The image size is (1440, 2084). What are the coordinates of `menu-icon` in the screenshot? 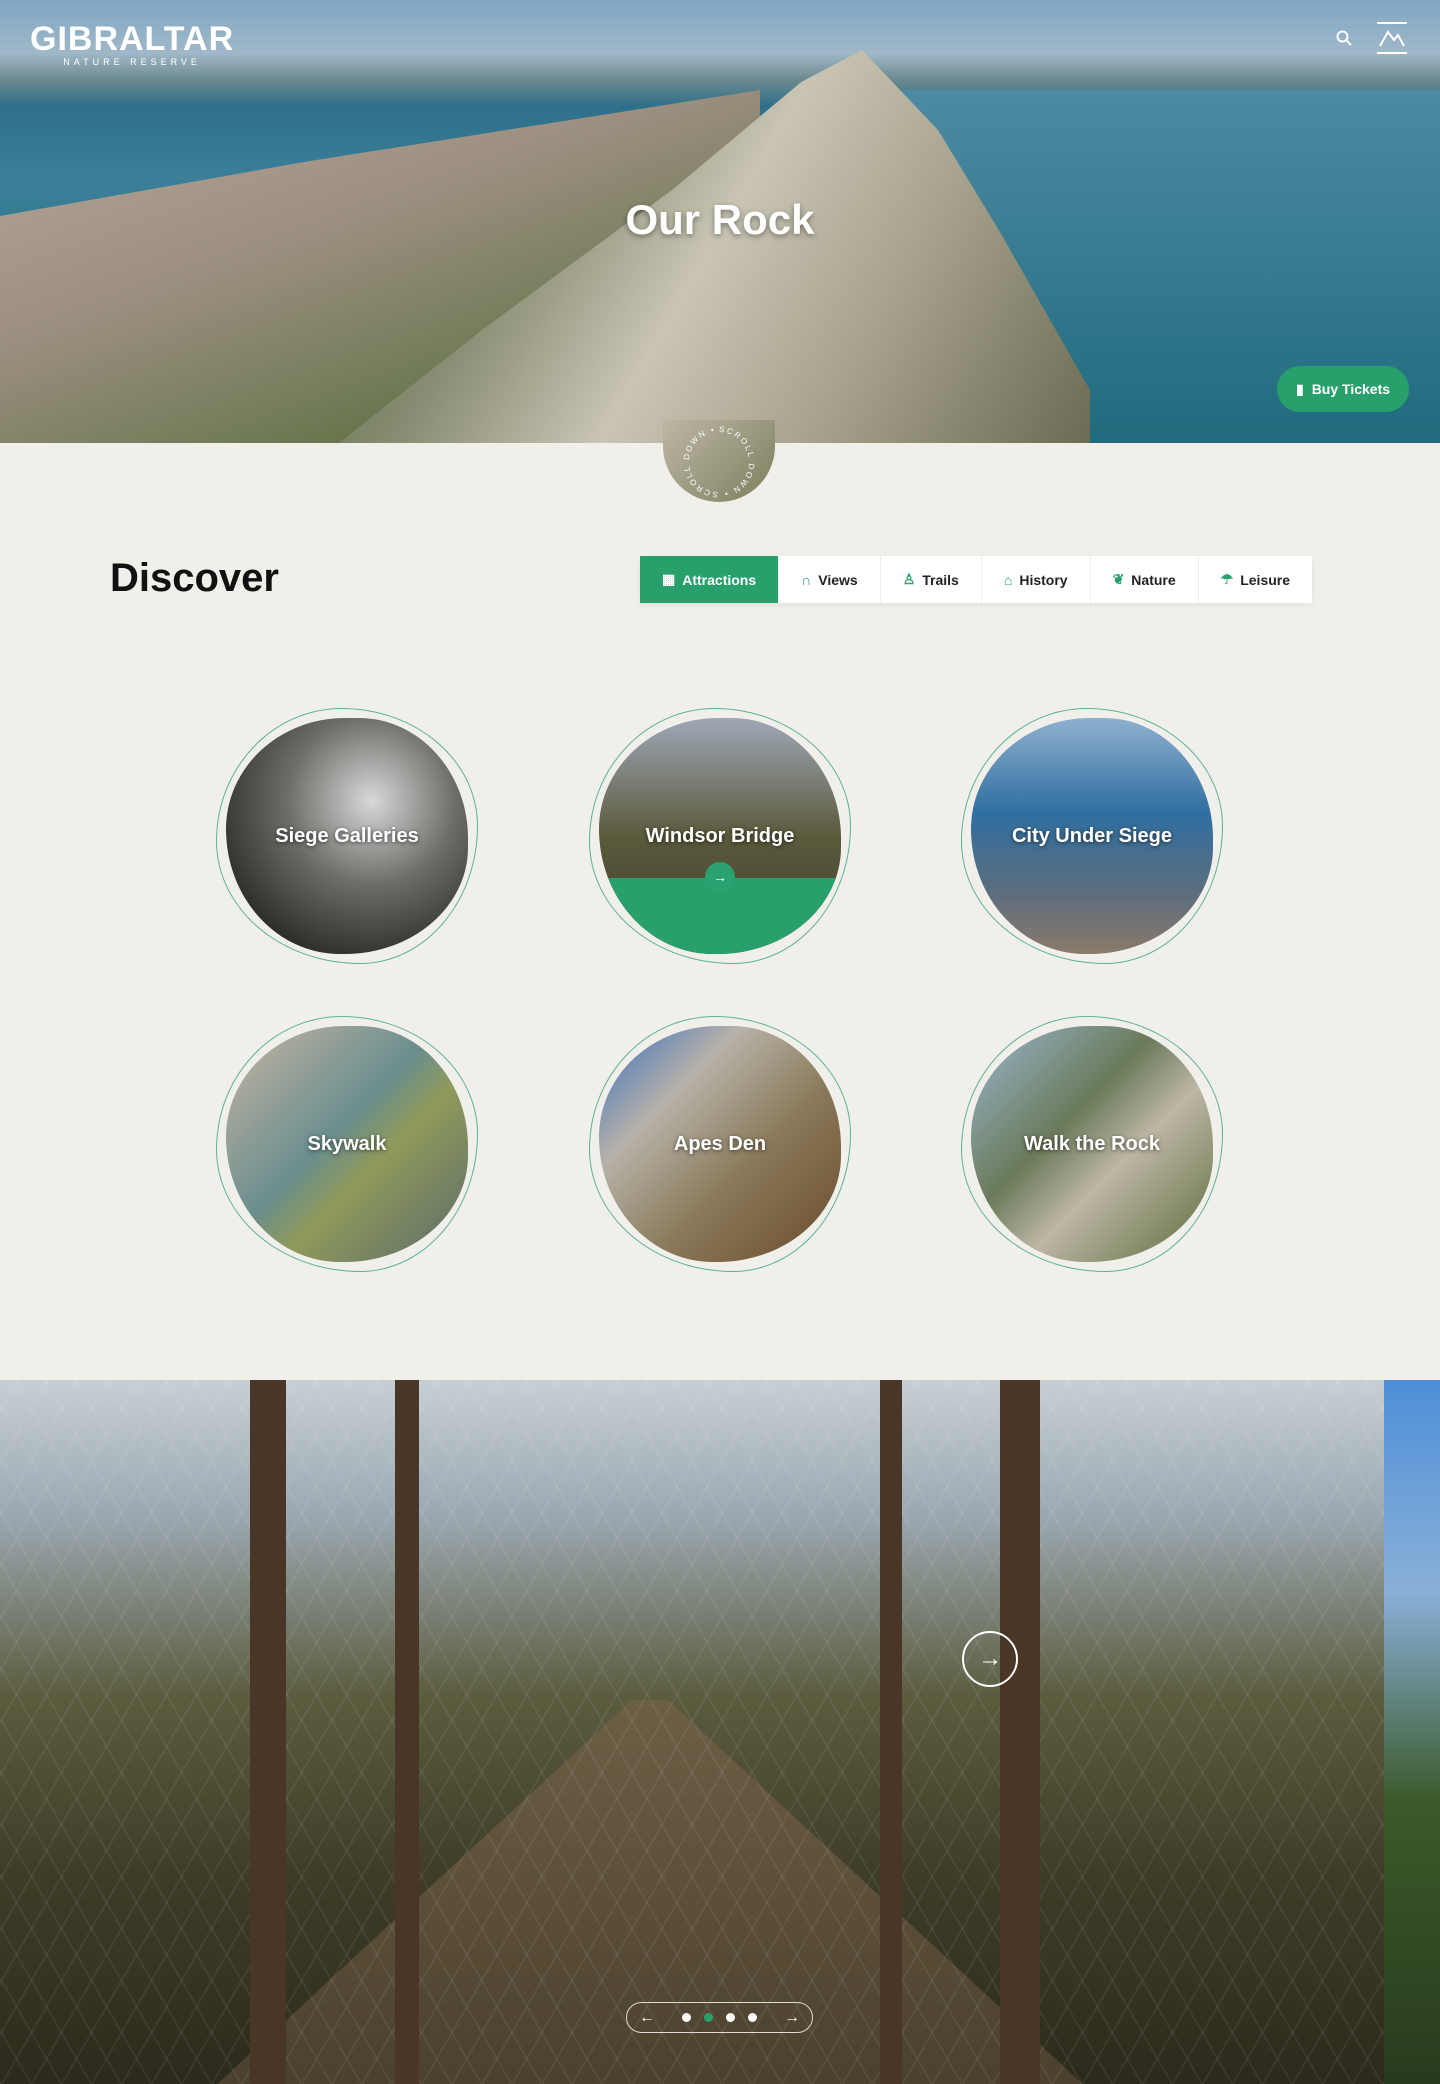 It's located at (1392, 38).